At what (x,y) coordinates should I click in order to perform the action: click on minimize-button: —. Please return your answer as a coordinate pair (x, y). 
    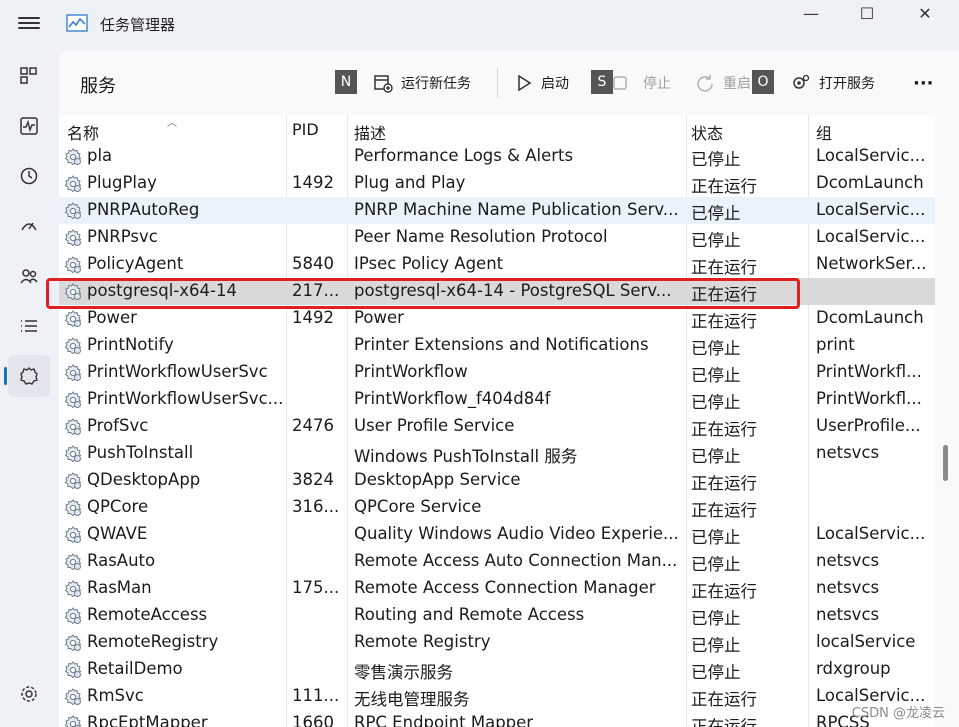
    Looking at the image, I should click on (811, 14).